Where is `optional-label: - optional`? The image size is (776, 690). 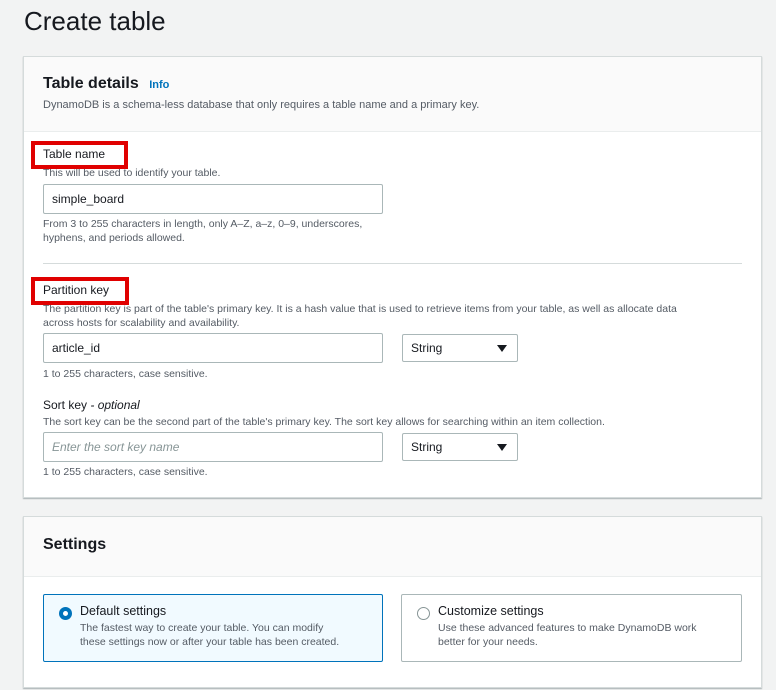 optional-label: - optional is located at coordinates (115, 405).